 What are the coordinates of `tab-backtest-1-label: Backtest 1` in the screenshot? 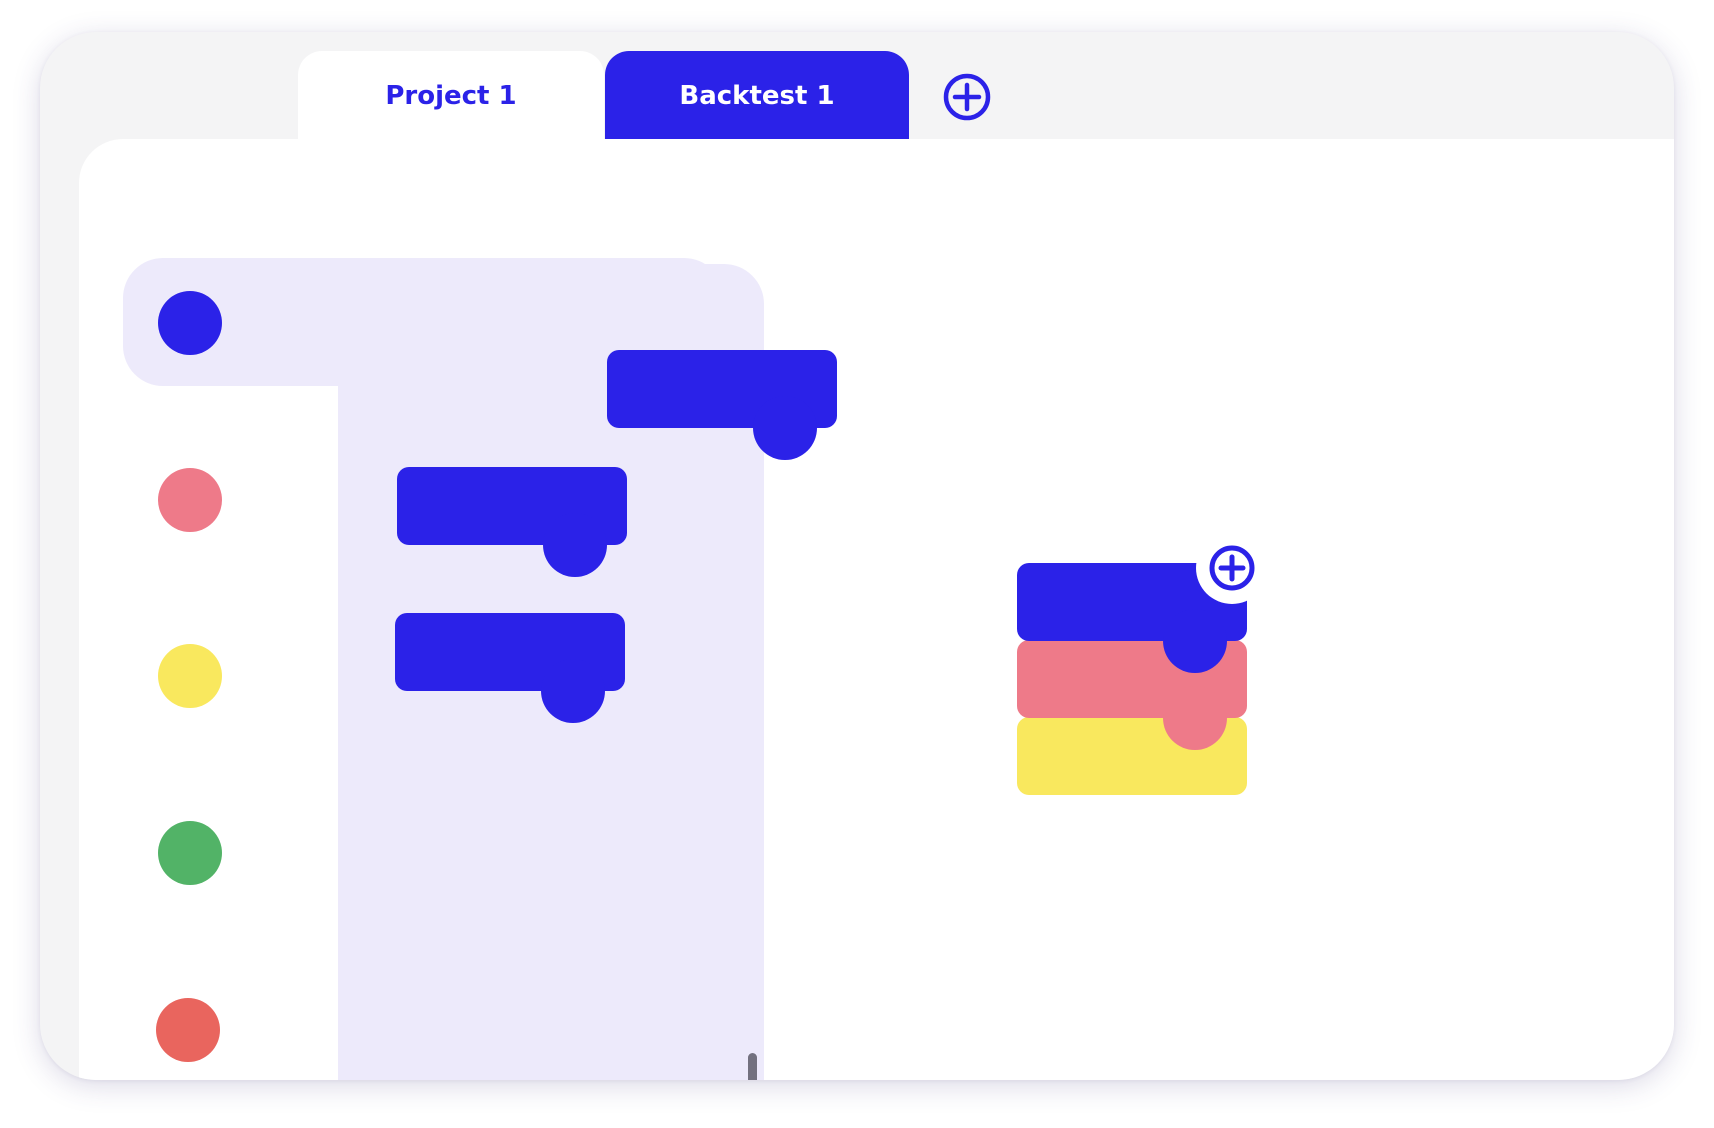 It's located at (757, 95).